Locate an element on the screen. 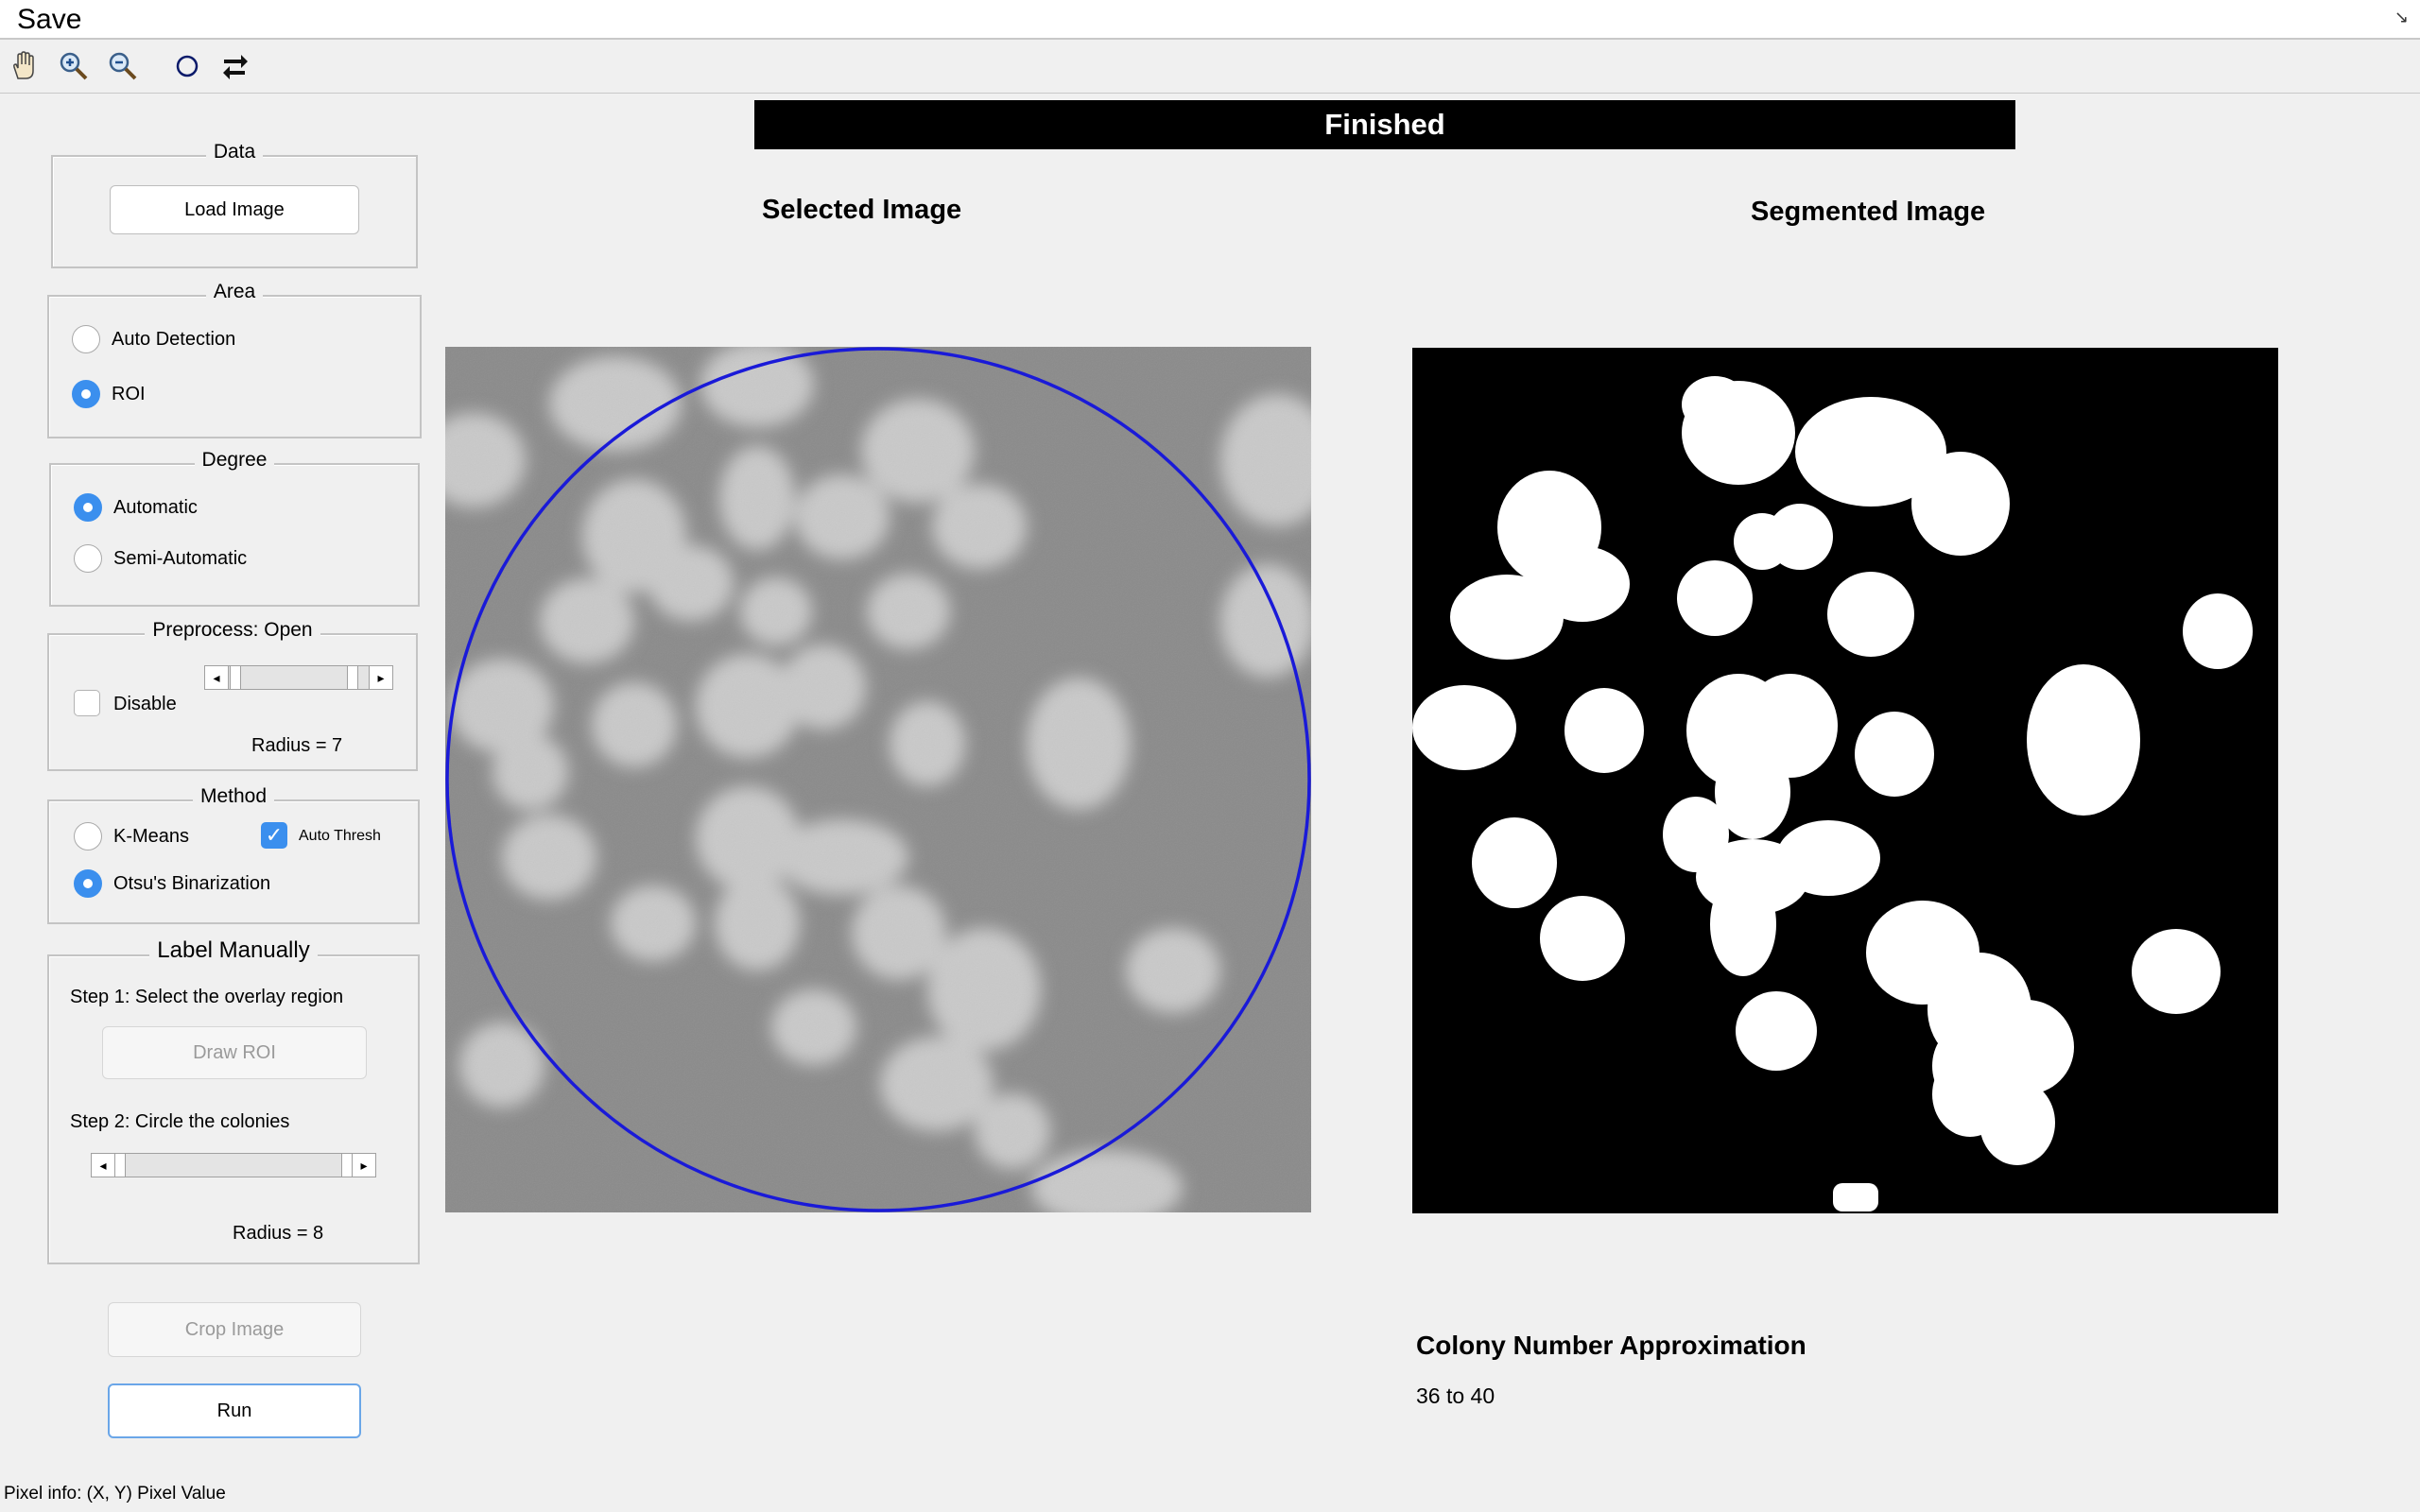 Image resolution: width=2420 pixels, height=1512 pixels. run-button: Run is located at coordinates (234, 1410).